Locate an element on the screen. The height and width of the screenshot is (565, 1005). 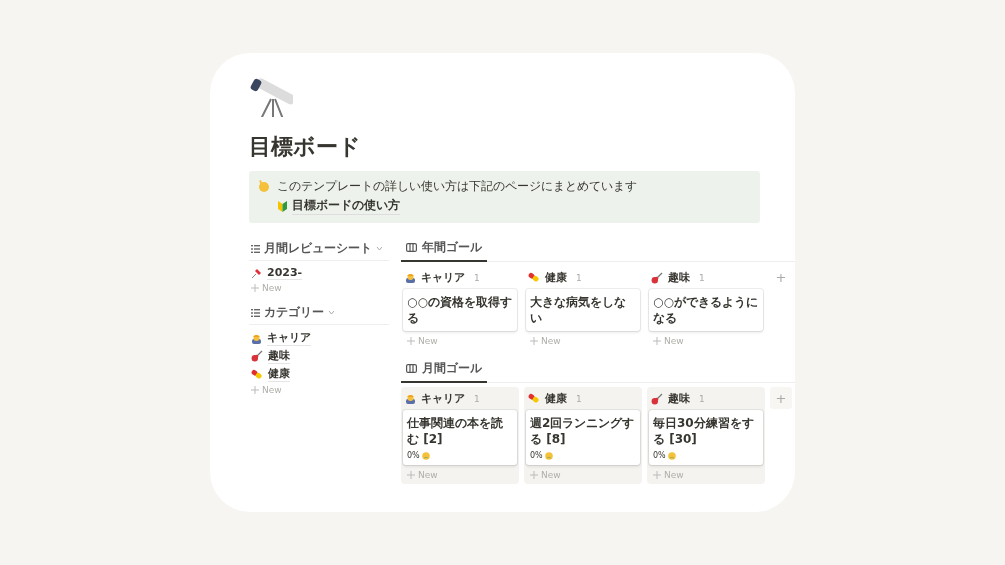
card-title: 週2回ランニングする [8] is located at coordinates (583, 431).